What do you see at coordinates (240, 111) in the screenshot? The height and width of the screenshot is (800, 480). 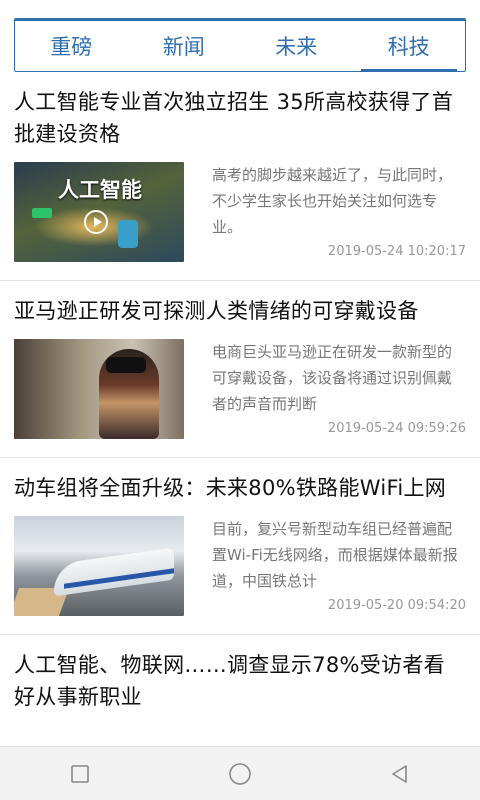 I see `article-title: 人工智能专业首次独立招生 35所高校获得了首批建设资格` at bounding box center [240, 111].